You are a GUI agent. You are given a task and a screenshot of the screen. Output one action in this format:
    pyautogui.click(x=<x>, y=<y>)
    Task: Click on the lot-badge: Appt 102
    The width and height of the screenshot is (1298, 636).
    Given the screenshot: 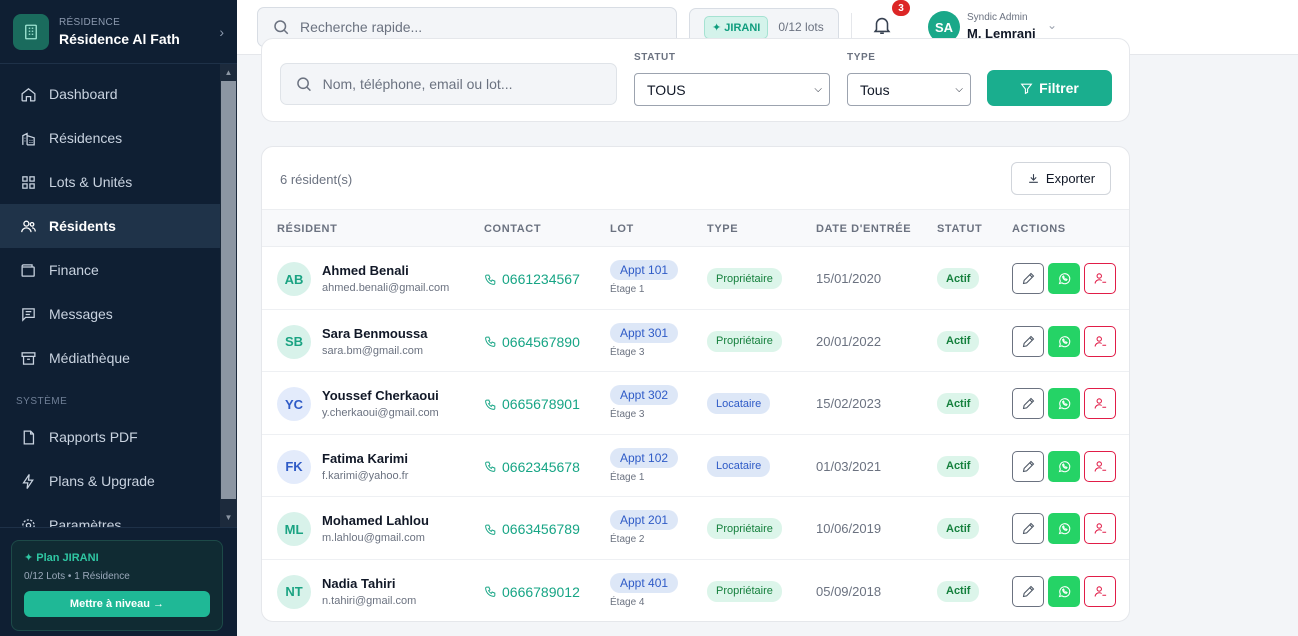 What is the action you would take?
    pyautogui.click(x=644, y=457)
    